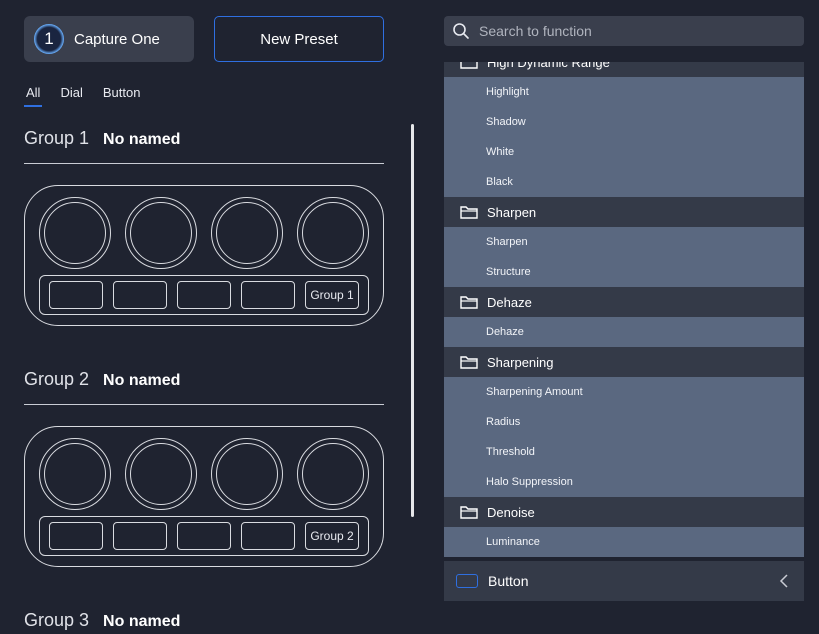  Describe the element at coordinates (509, 302) in the screenshot. I see `category-label: Dehaze` at that location.